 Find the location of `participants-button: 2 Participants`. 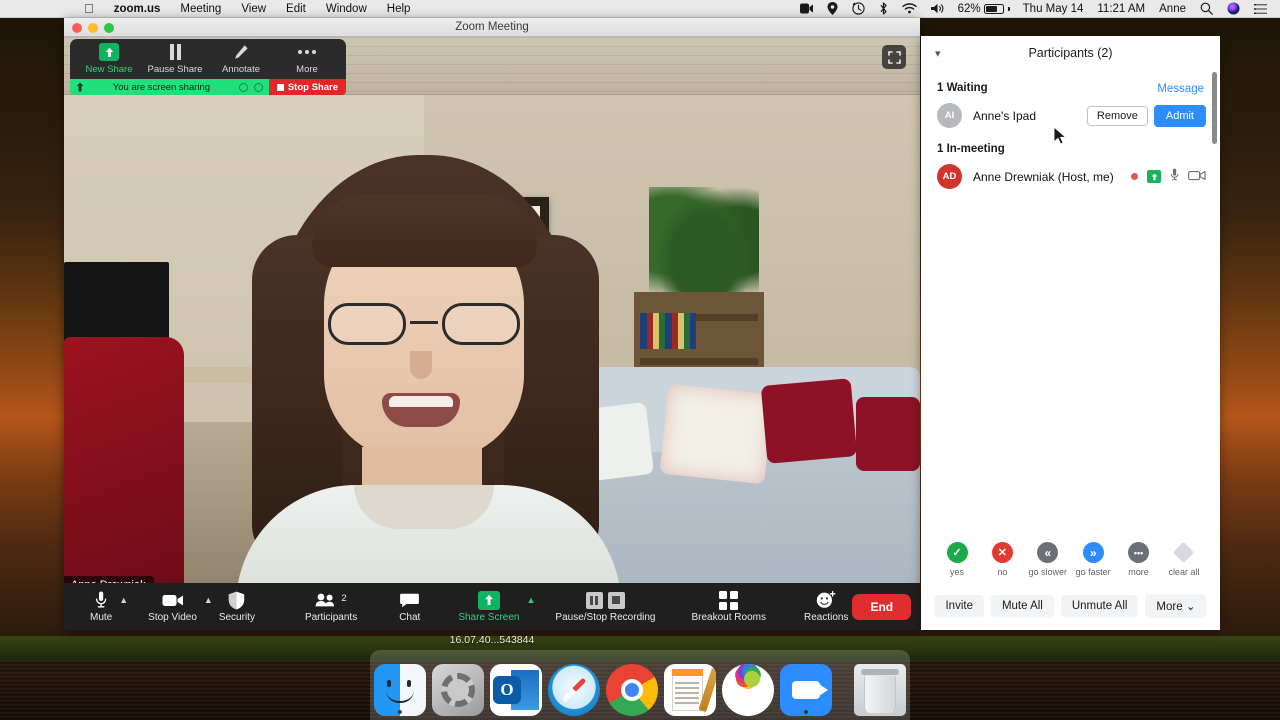

participants-button: 2 Participants is located at coordinates (331, 606).